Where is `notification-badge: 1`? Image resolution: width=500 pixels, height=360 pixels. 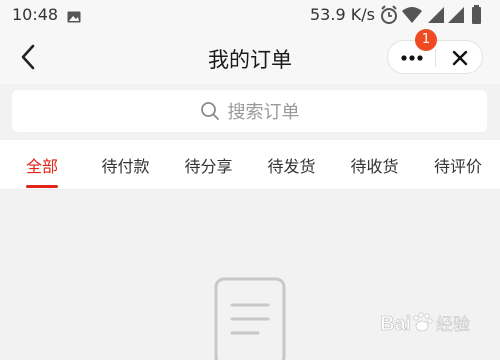
notification-badge: 1 is located at coordinates (426, 40).